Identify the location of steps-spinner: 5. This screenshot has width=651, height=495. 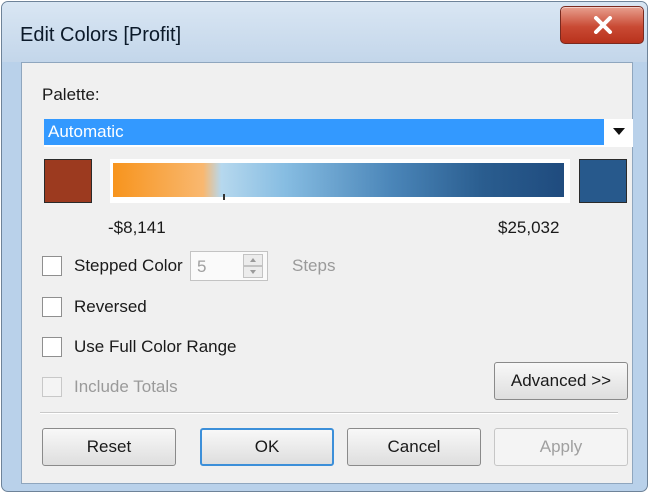
(229, 266).